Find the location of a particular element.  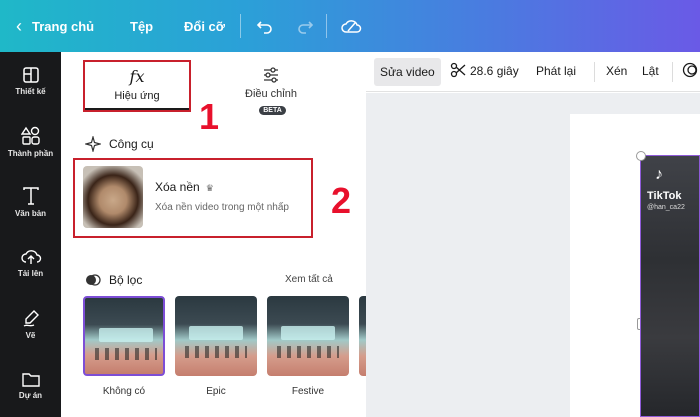

text-icon is located at coordinates (30, 196).